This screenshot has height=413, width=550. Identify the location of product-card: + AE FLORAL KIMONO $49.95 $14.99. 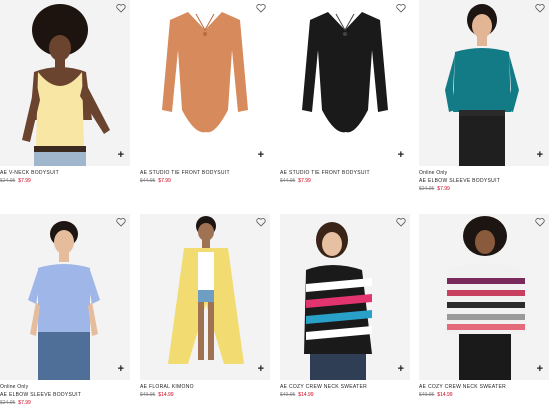
(205, 307).